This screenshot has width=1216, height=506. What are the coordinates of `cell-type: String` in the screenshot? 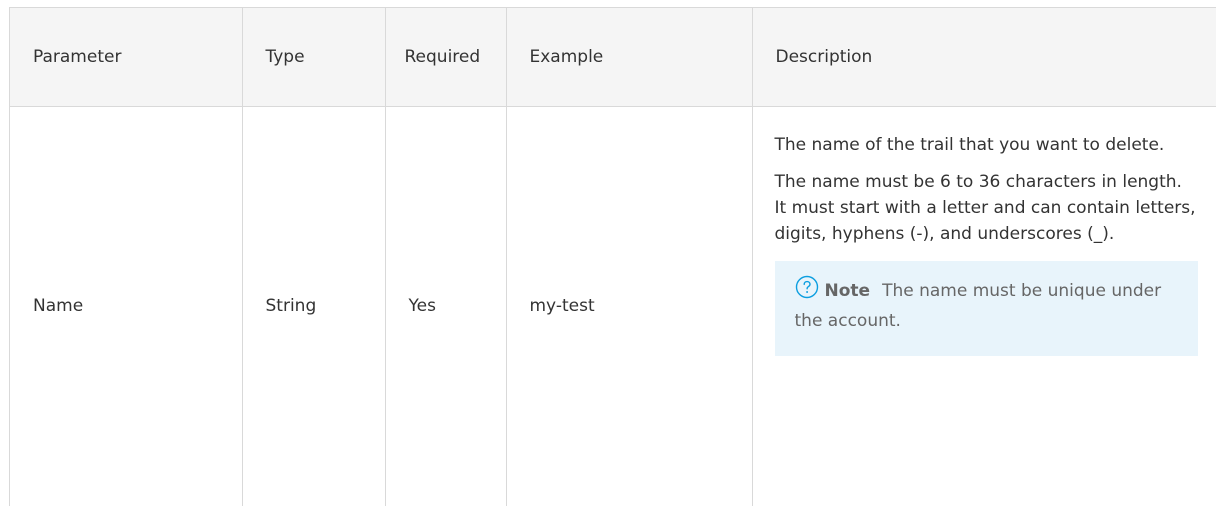 It's located at (314, 306).